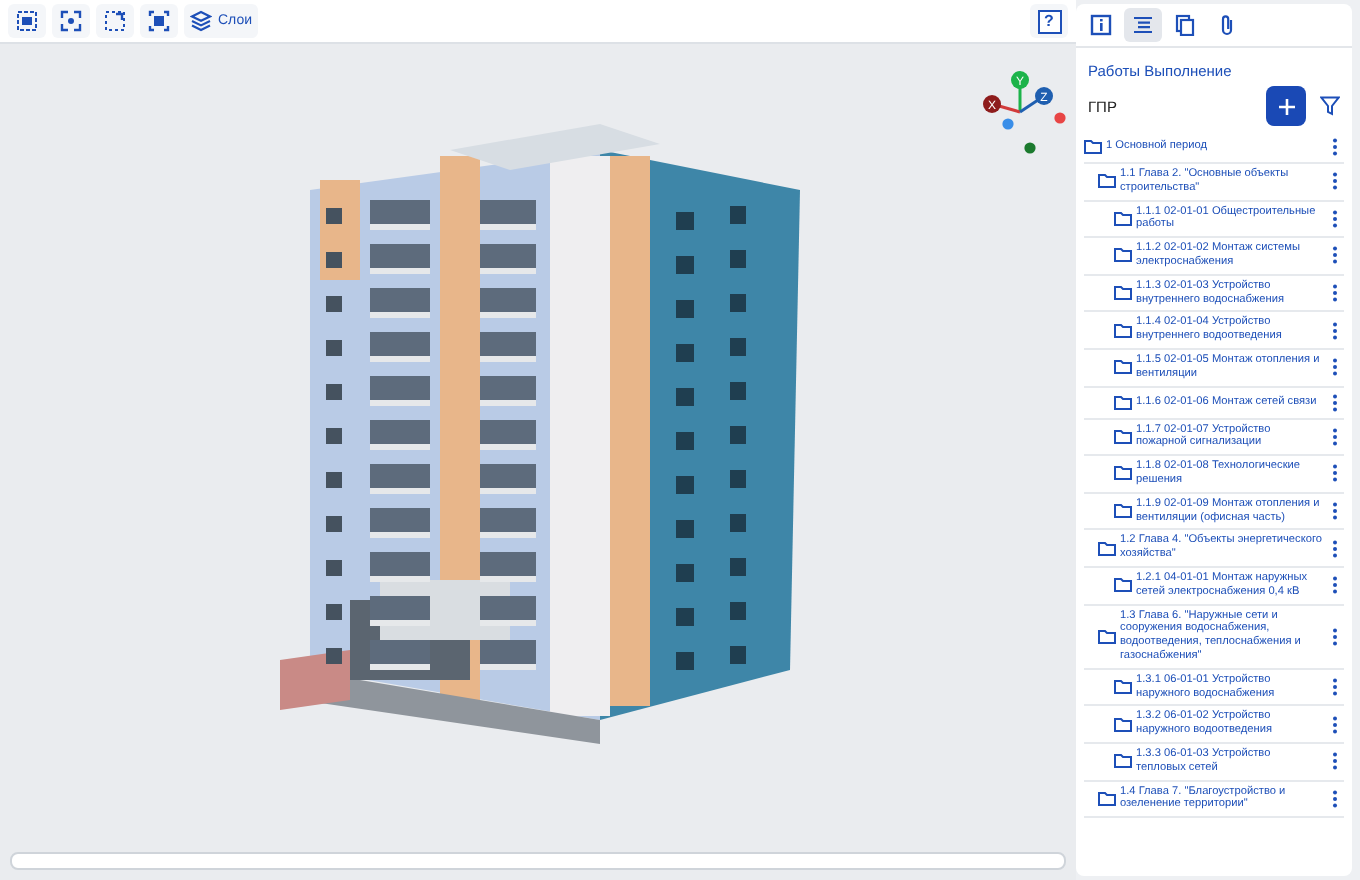 Image resolution: width=1360 pixels, height=880 pixels. What do you see at coordinates (1101, 25) in the screenshot?
I see `info-icon` at bounding box center [1101, 25].